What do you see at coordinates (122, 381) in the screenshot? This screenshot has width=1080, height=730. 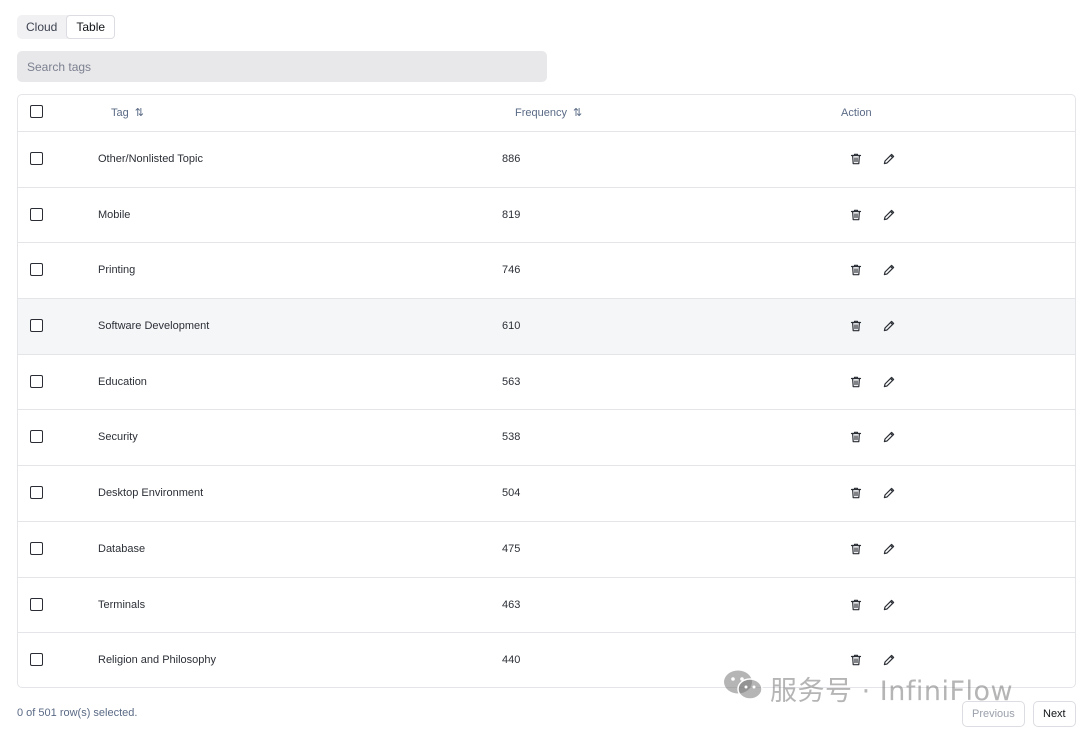 I see `tag-cell: Education` at bounding box center [122, 381].